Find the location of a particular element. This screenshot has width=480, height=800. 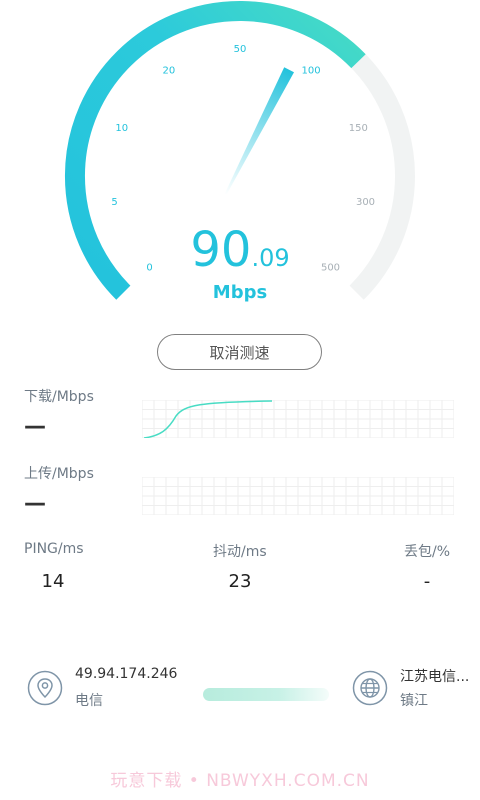

gauge-tick-label: 100 is located at coordinates (311, 71).